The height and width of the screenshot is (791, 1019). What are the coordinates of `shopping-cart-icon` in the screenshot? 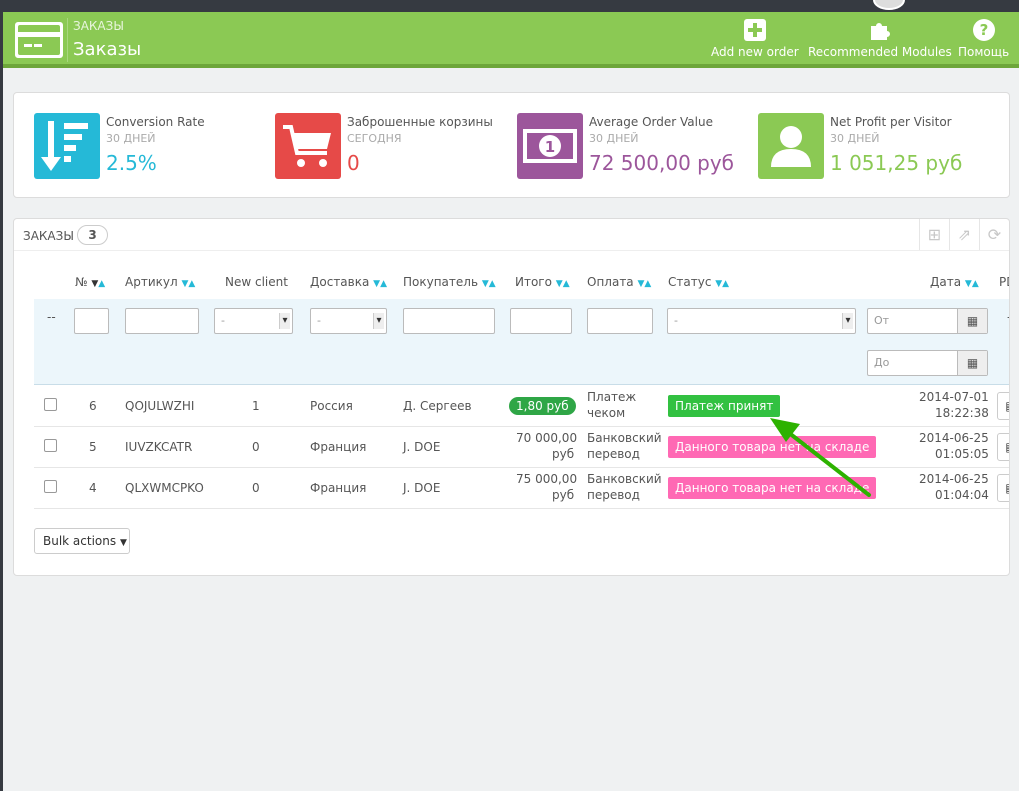 It's located at (308, 146).